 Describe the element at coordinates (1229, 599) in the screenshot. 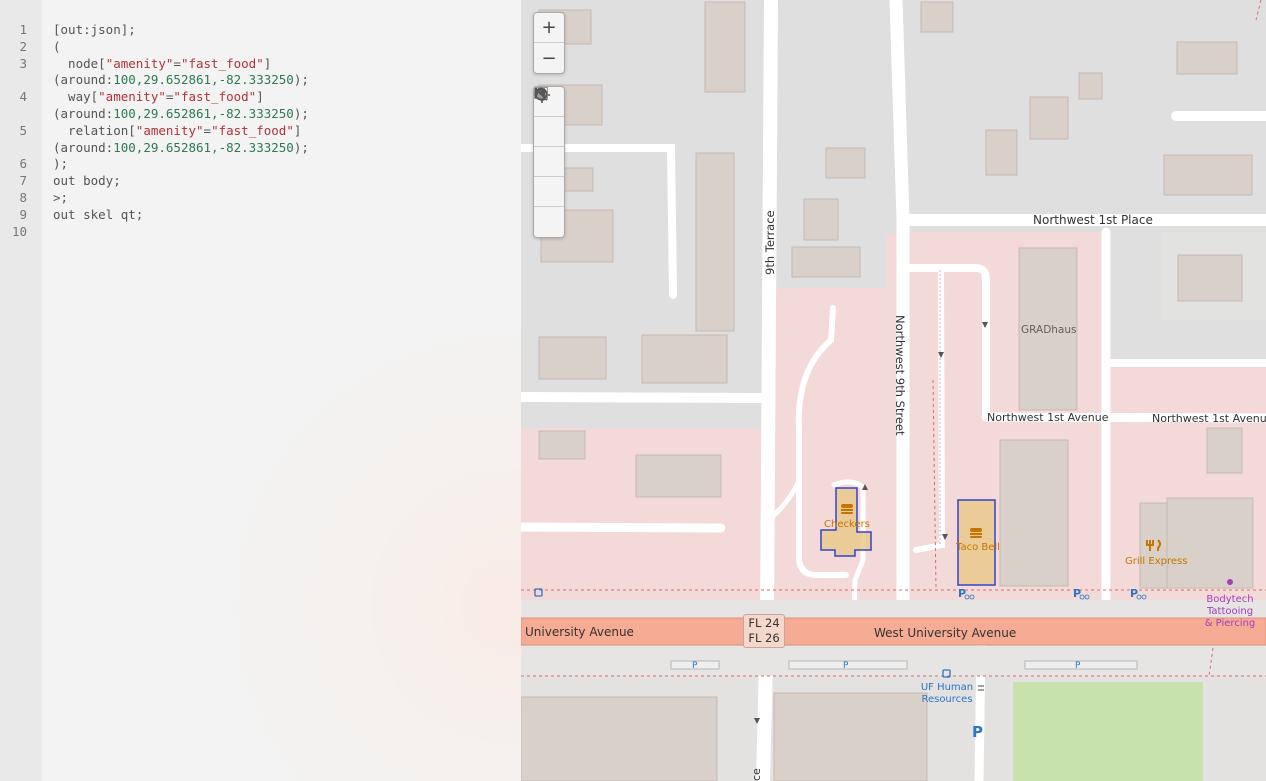

I see `poi-label-bodytech: Bodytech` at that location.